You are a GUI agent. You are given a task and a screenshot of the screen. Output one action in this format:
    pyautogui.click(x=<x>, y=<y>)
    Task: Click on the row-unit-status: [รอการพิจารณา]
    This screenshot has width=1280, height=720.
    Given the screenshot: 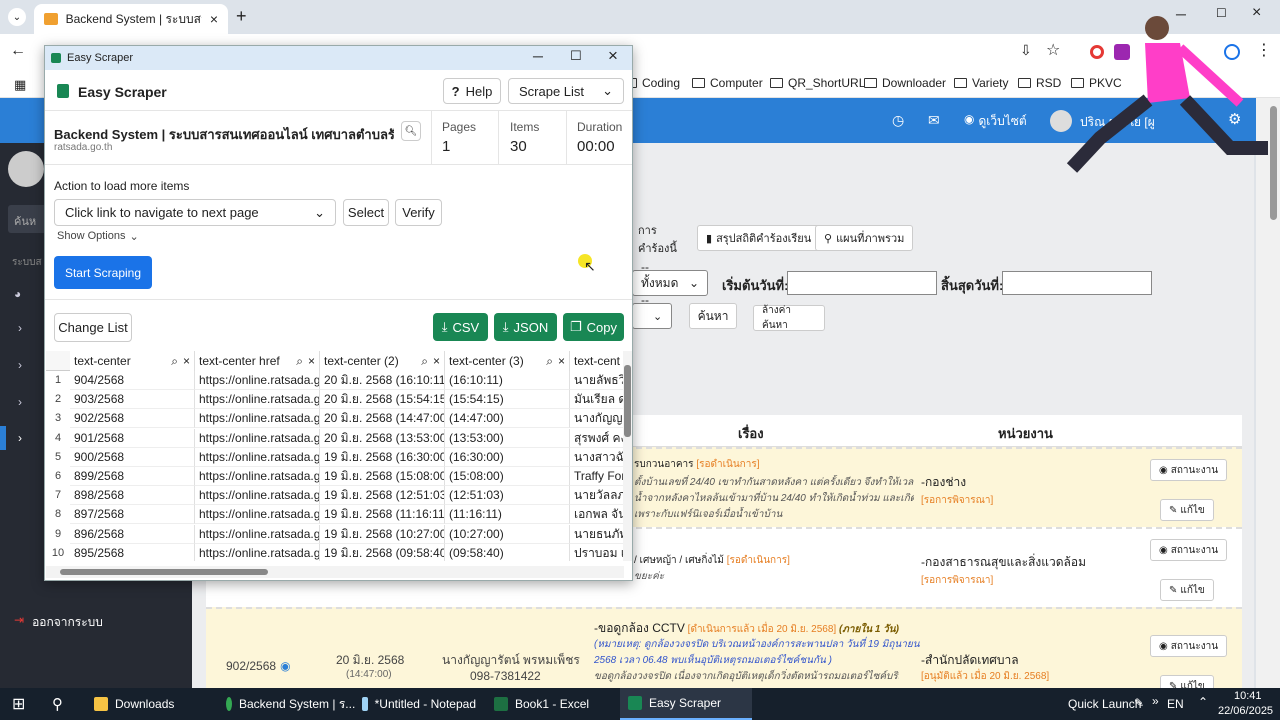 What is the action you would take?
    pyautogui.click(x=957, y=500)
    